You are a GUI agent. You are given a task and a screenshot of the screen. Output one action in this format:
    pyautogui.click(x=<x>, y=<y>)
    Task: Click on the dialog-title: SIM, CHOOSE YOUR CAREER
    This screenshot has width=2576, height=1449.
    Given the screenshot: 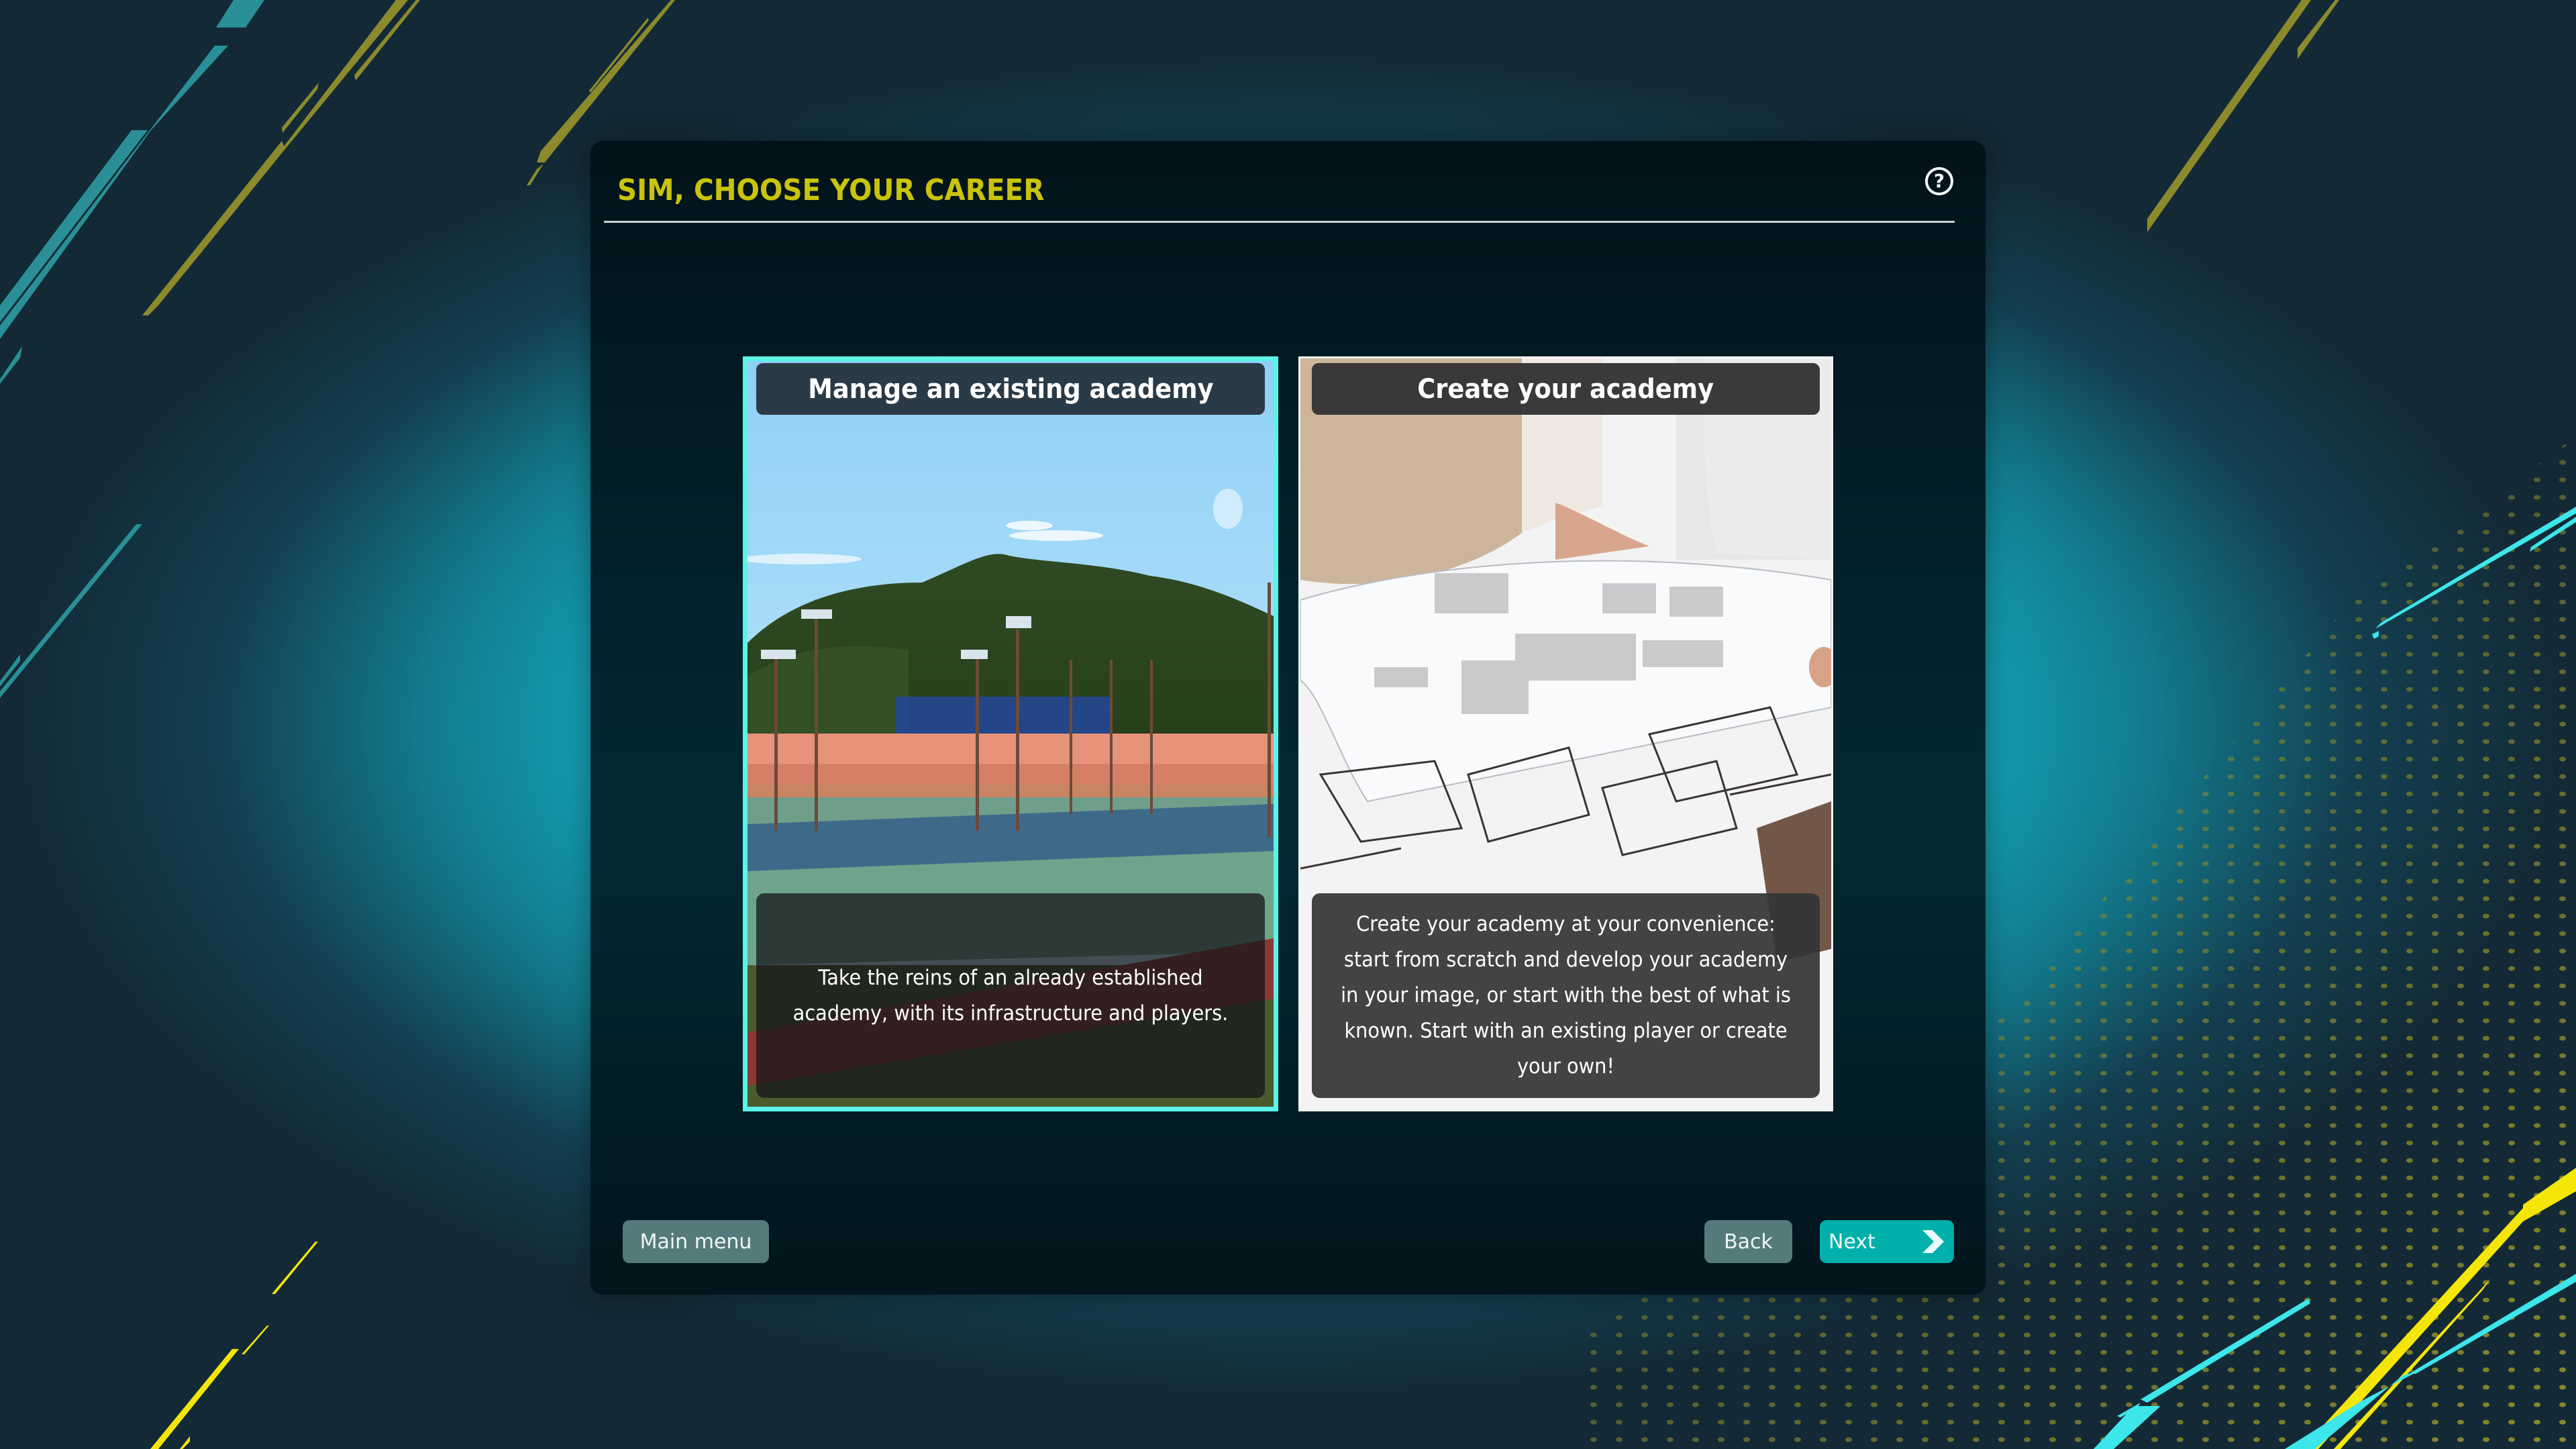 What is the action you would take?
    pyautogui.click(x=831, y=190)
    